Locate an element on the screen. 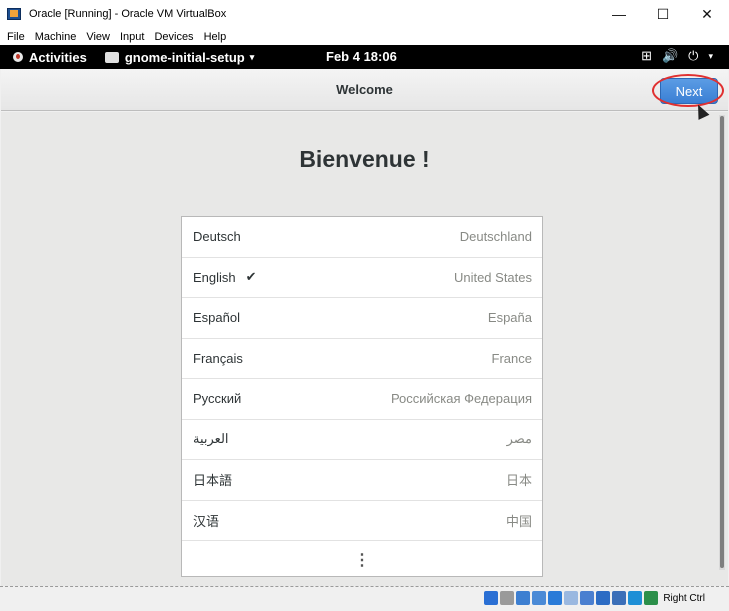  language-name-wrap: English ✔ is located at coordinates (225, 277).